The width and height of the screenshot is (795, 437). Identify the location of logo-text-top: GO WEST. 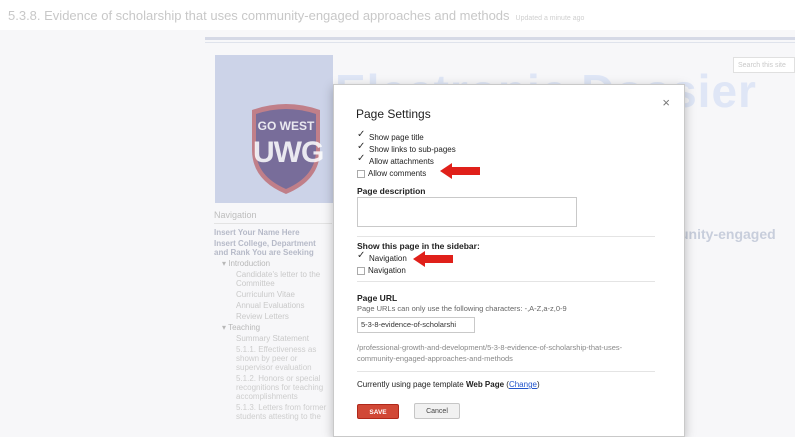
(286, 126).